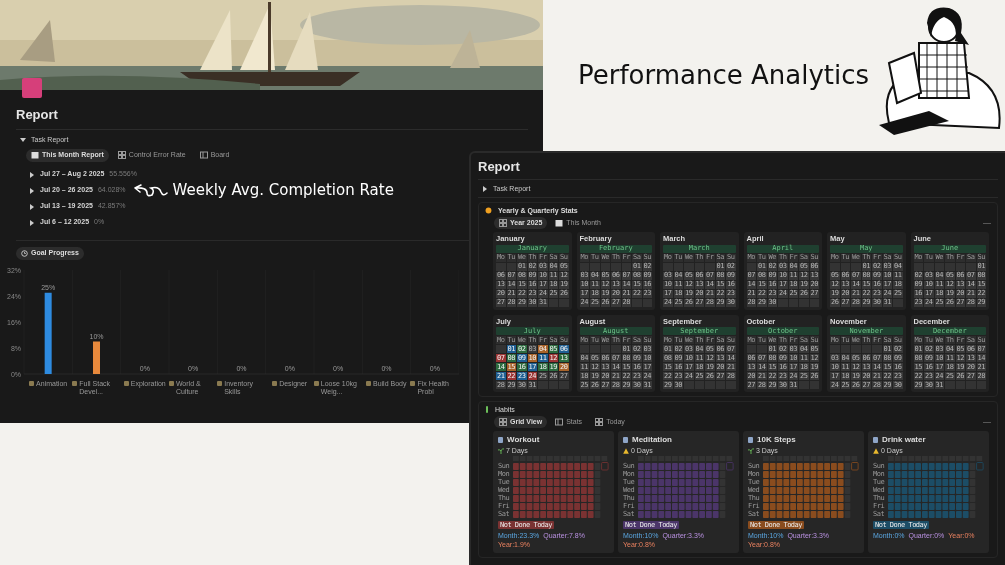 This screenshot has width=1005, height=565. Describe the element at coordinates (23, 140) in the screenshot. I see `collapse-triangle-icon` at that location.